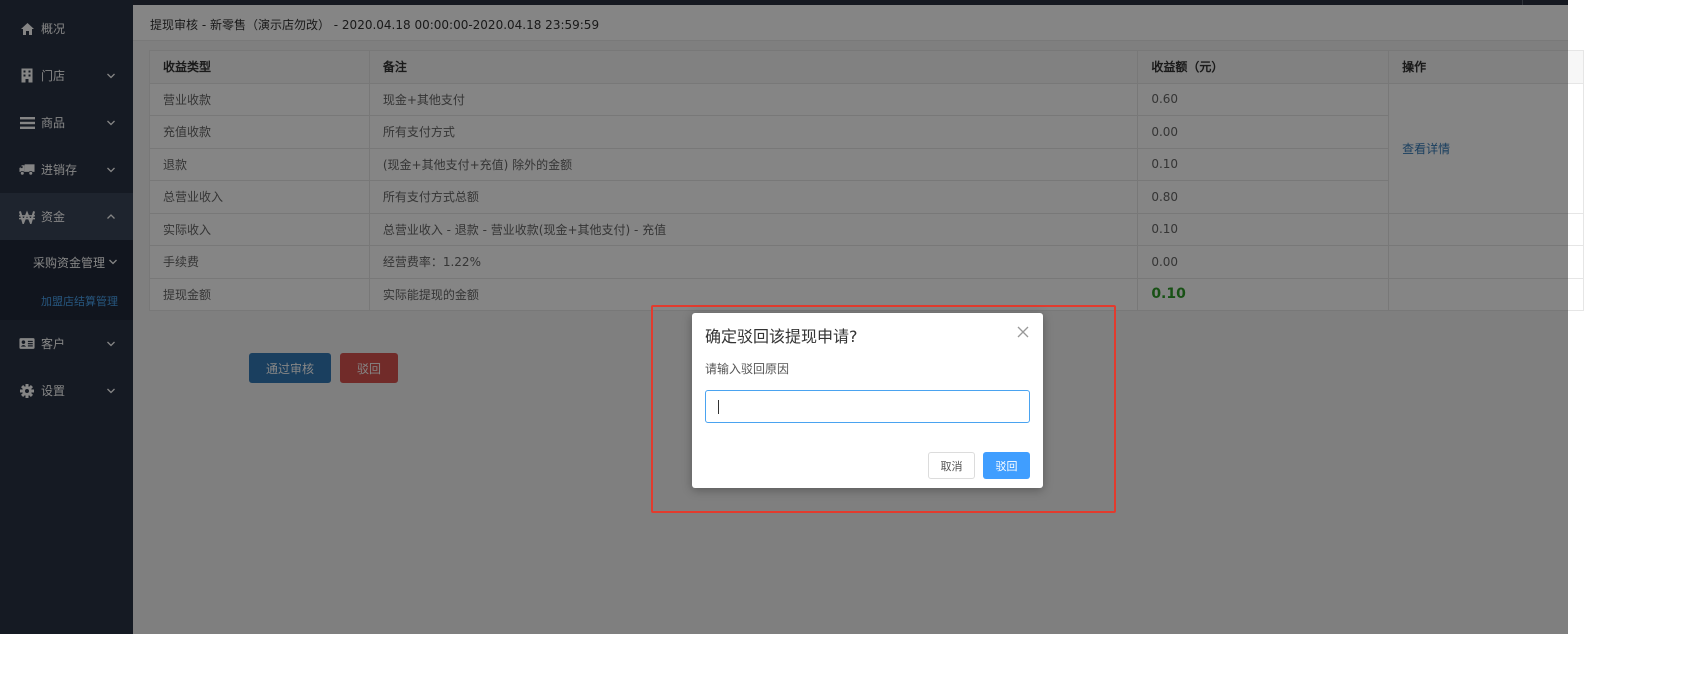 Image resolution: width=1691 pixels, height=684 pixels. I want to click on confirm-reject-button: 驳回, so click(1006, 465).